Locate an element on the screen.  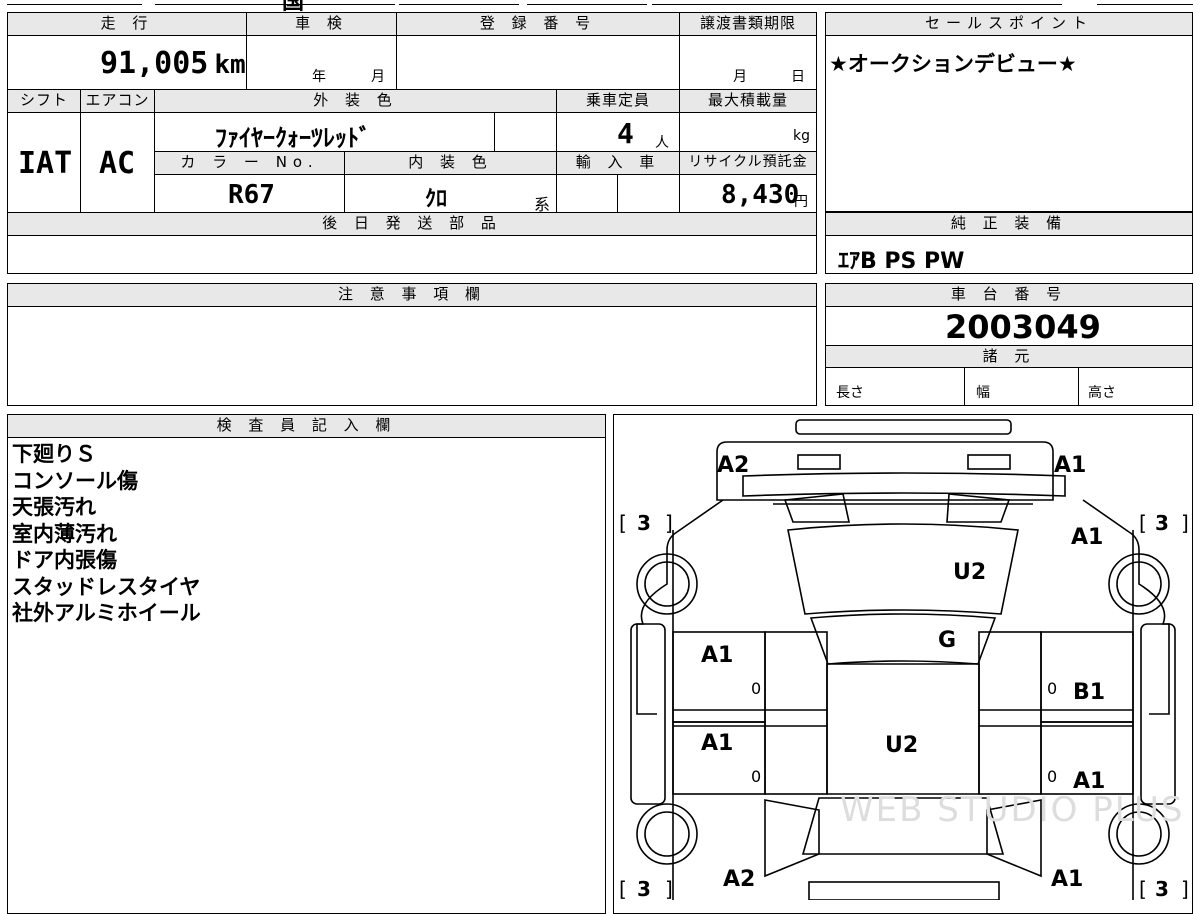
import-label: 輸 入 車 is located at coordinates (618, 163).